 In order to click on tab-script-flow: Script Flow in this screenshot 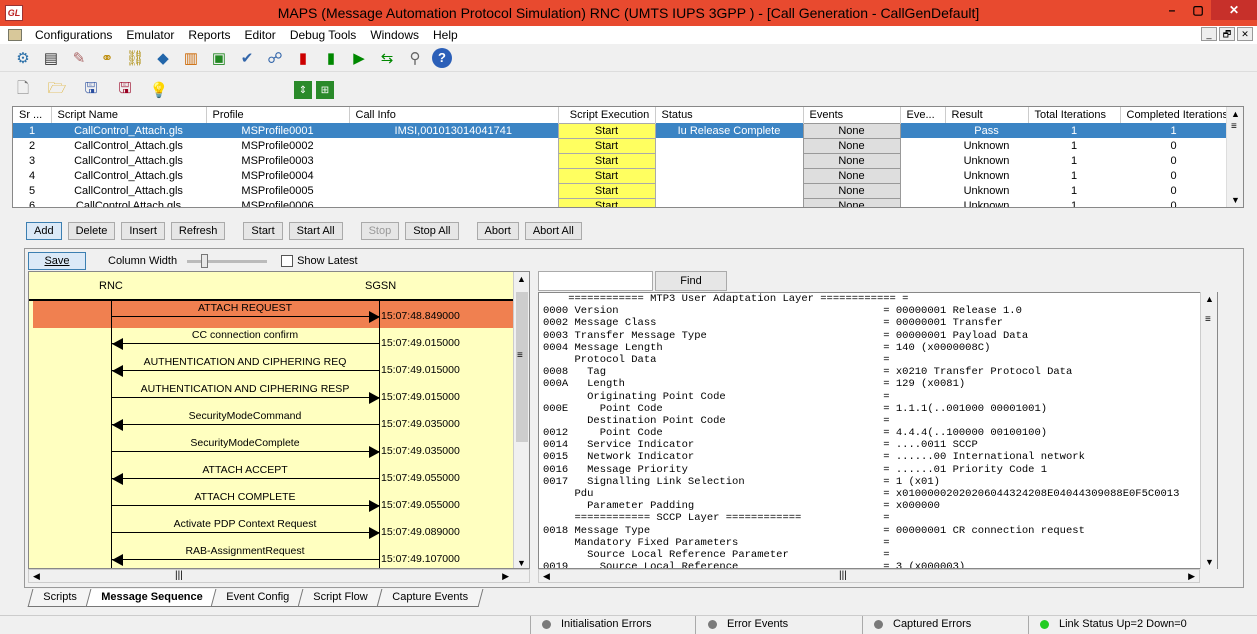, I will do `click(340, 598)`.